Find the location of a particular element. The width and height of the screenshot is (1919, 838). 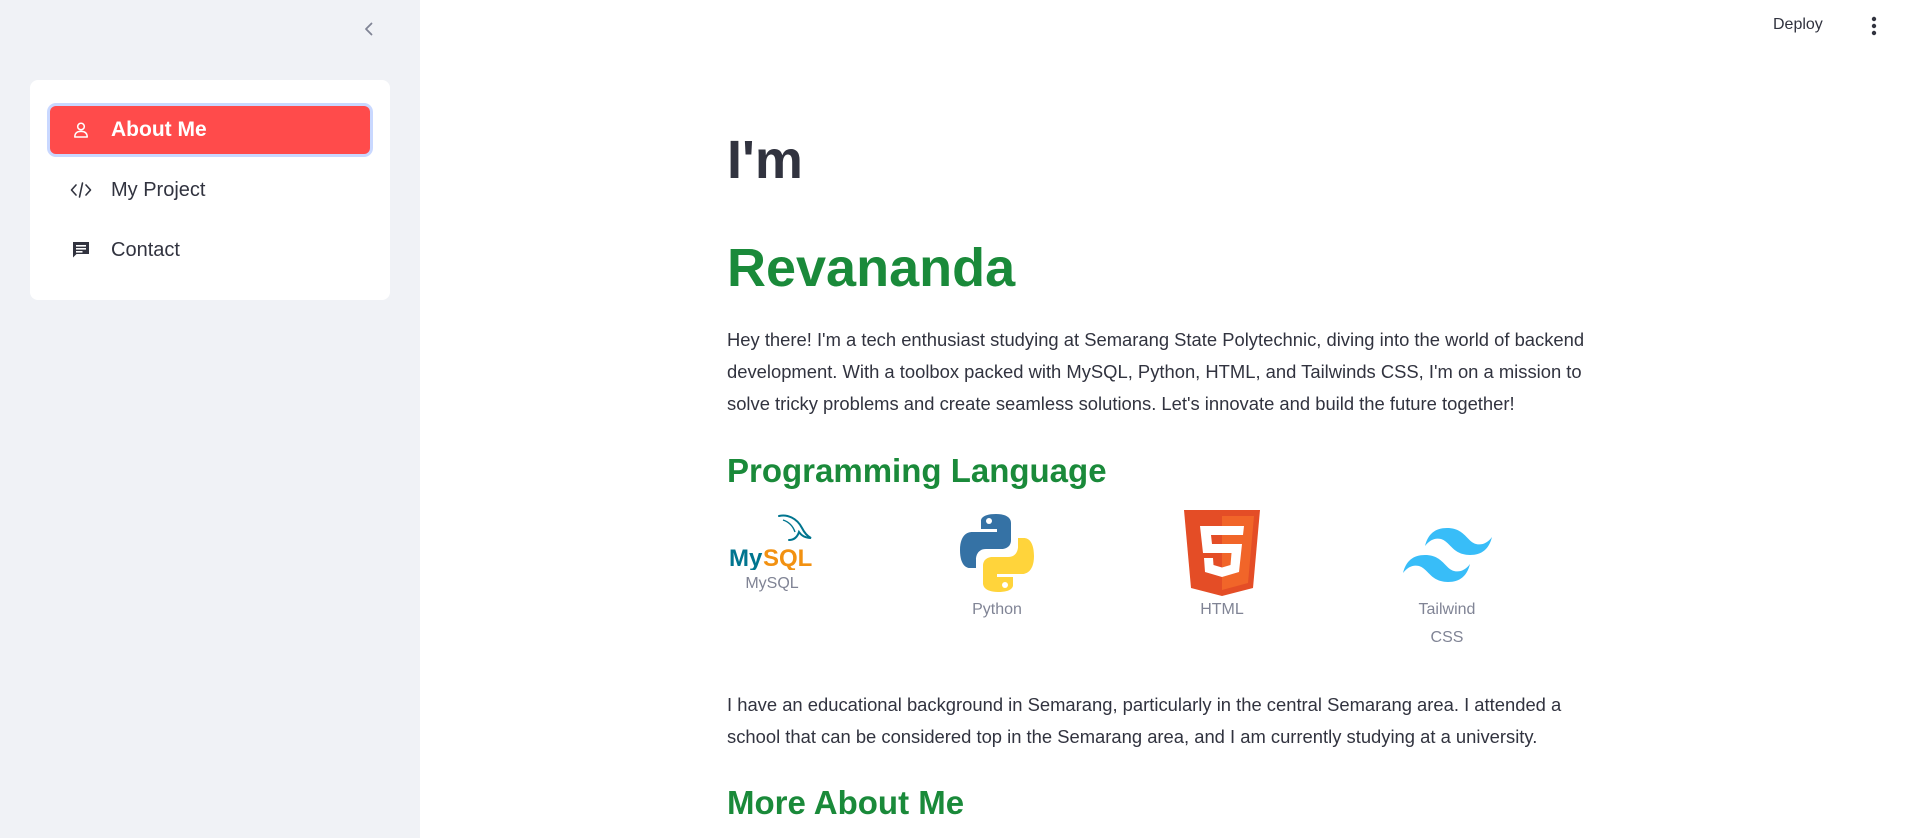

page-title-prefix: I'm is located at coordinates (765, 160).